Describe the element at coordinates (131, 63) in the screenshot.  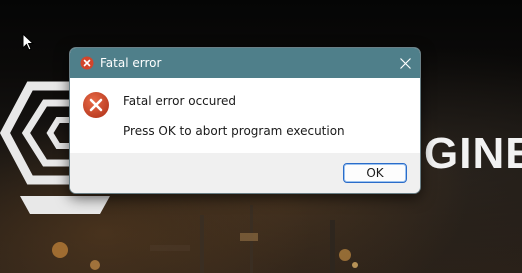
I see `dialog-title: Fatal error` at that location.